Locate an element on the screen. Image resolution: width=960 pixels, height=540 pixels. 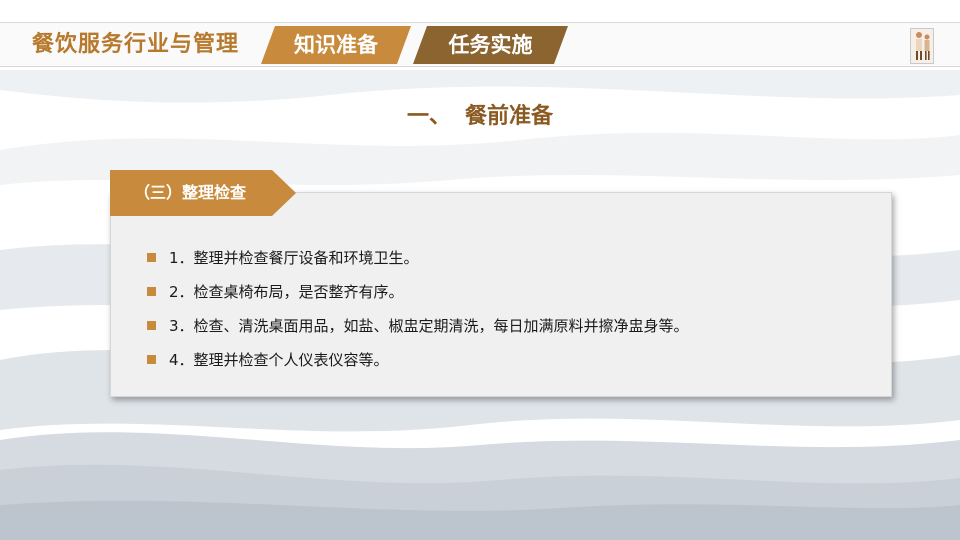
list-item: 1．整理并检查餐厅设备和环境卫生。 is located at coordinates (418, 258).